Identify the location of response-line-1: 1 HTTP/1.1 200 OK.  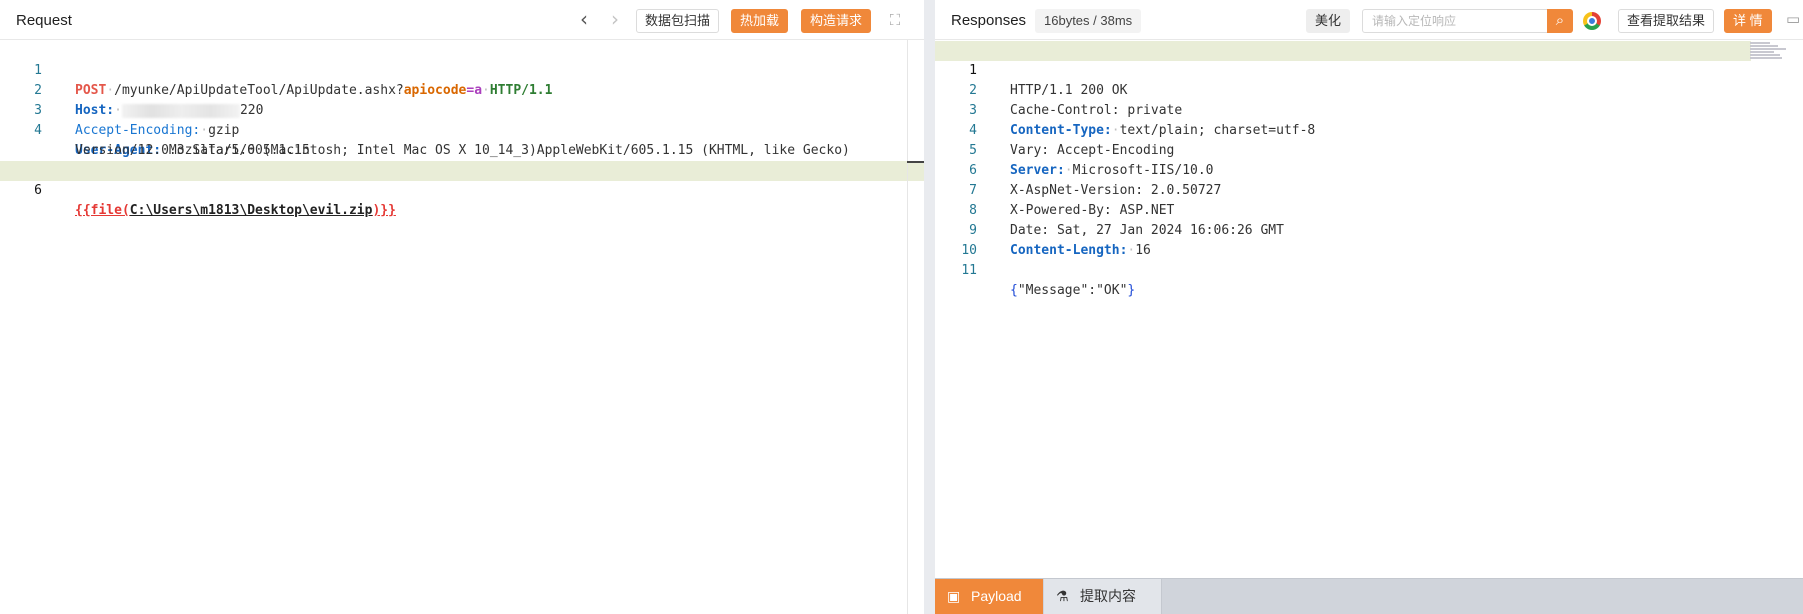
(1343, 69).